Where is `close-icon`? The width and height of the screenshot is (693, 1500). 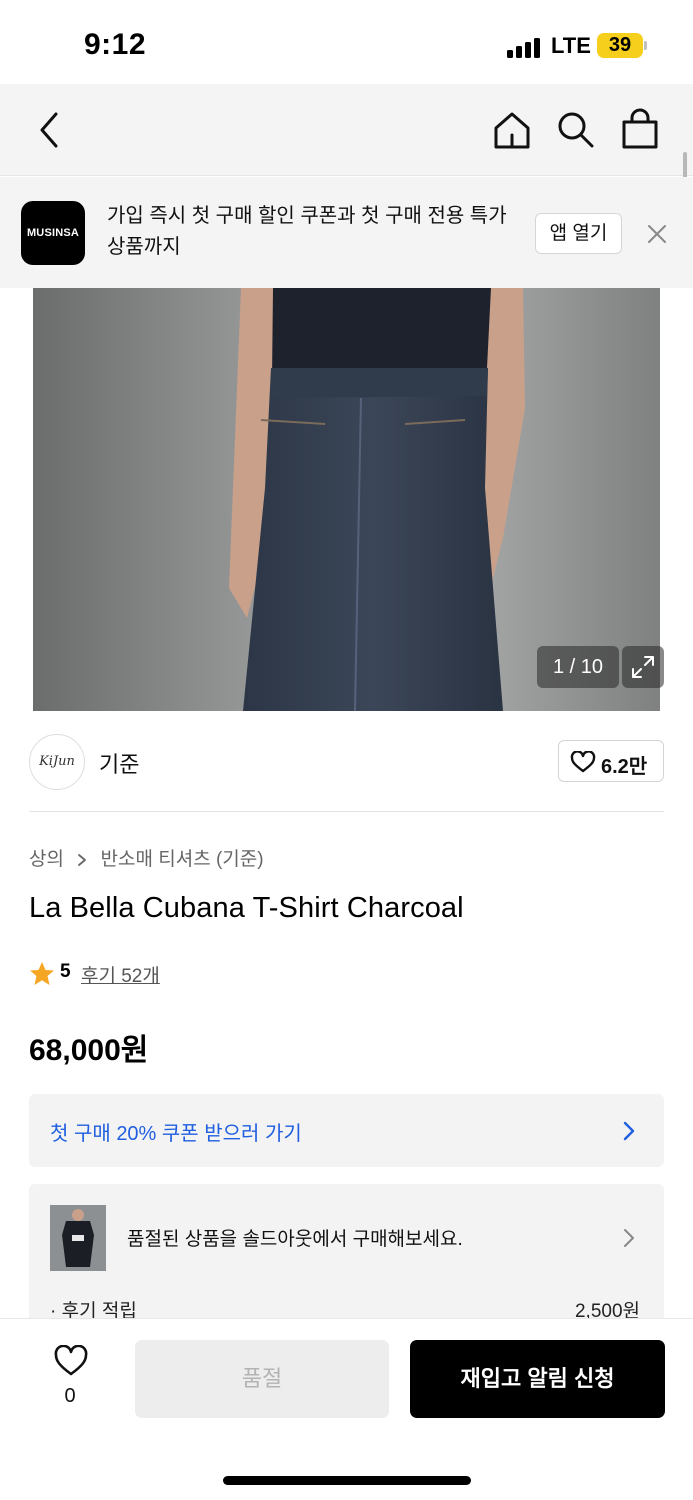
close-icon is located at coordinates (657, 234).